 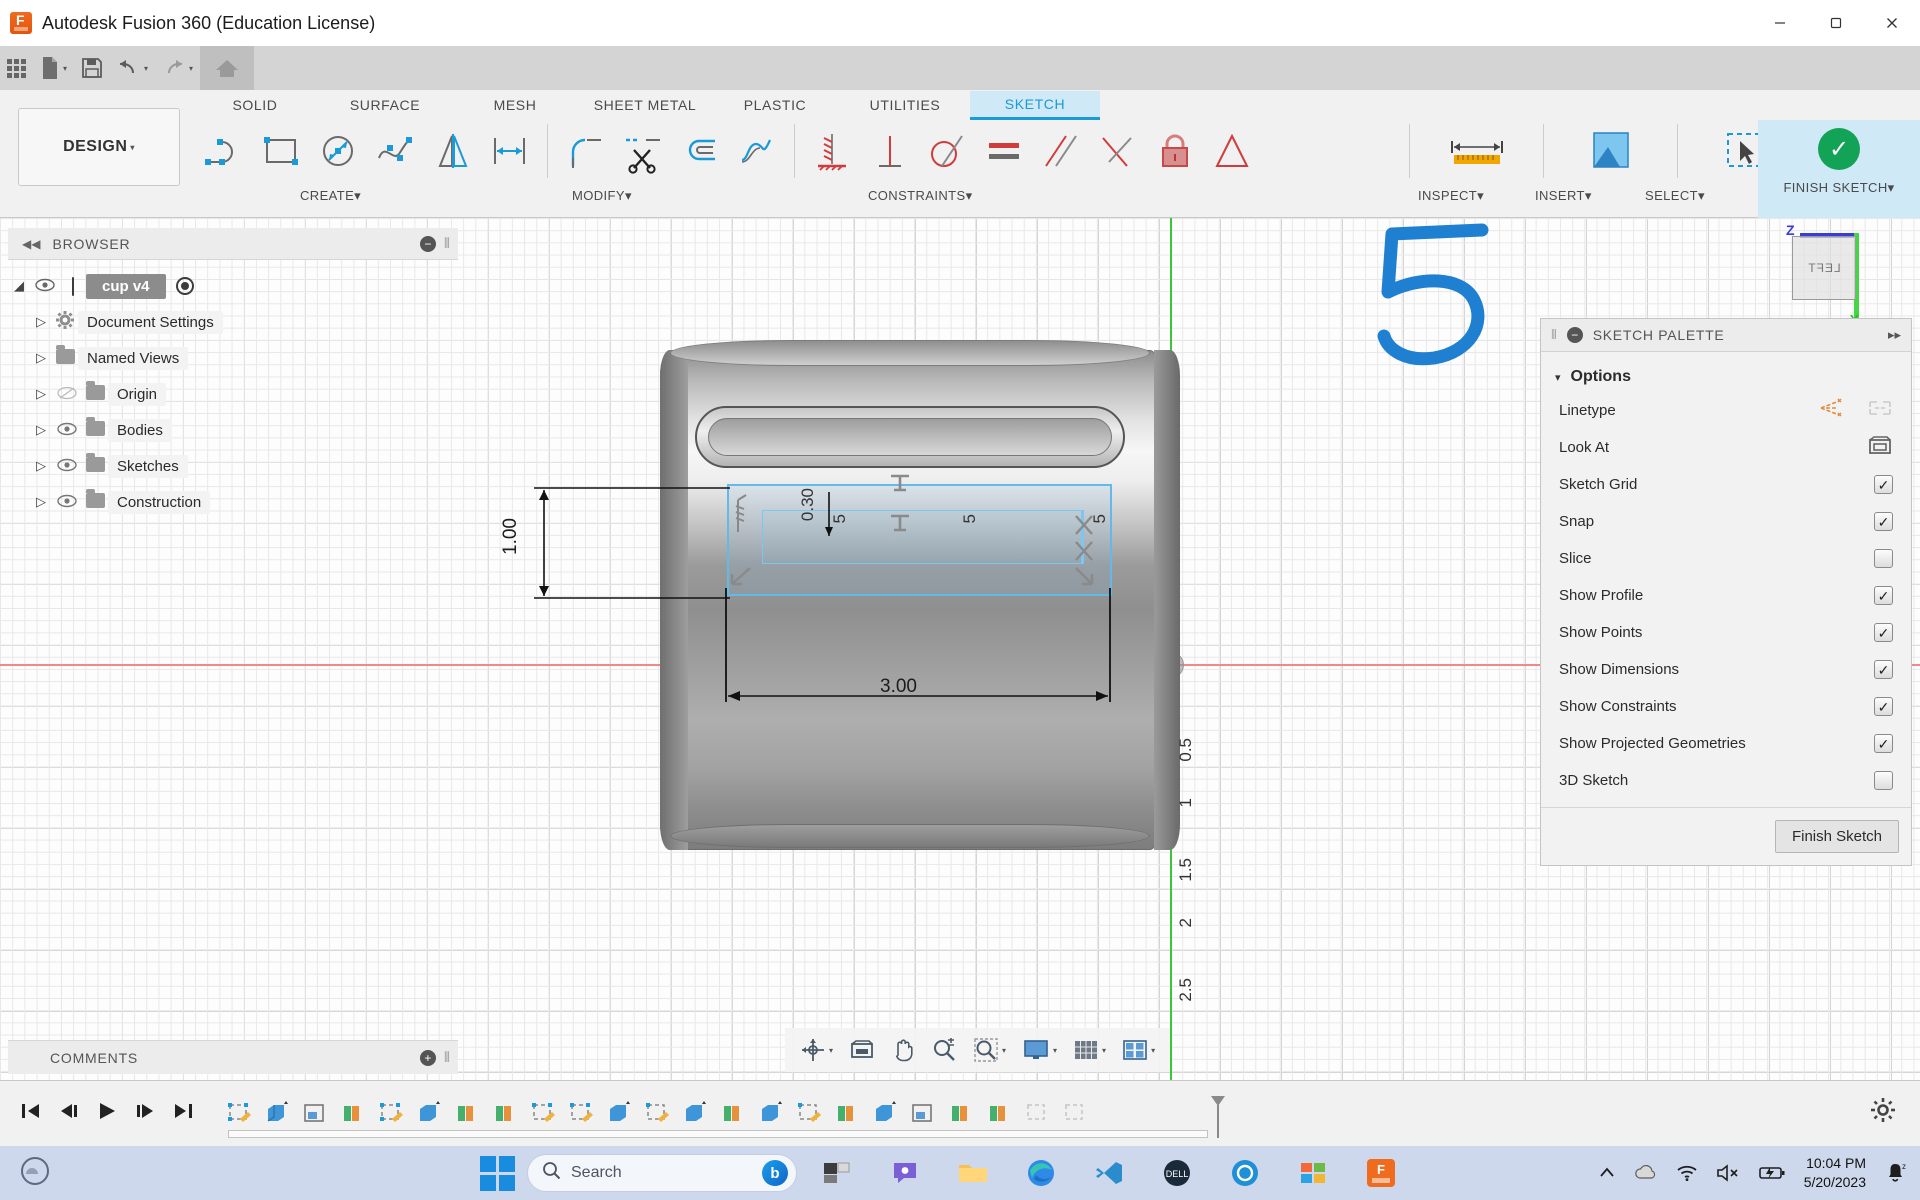 I want to click on viewports-icon: ▾, so click(x=1138, y=1050).